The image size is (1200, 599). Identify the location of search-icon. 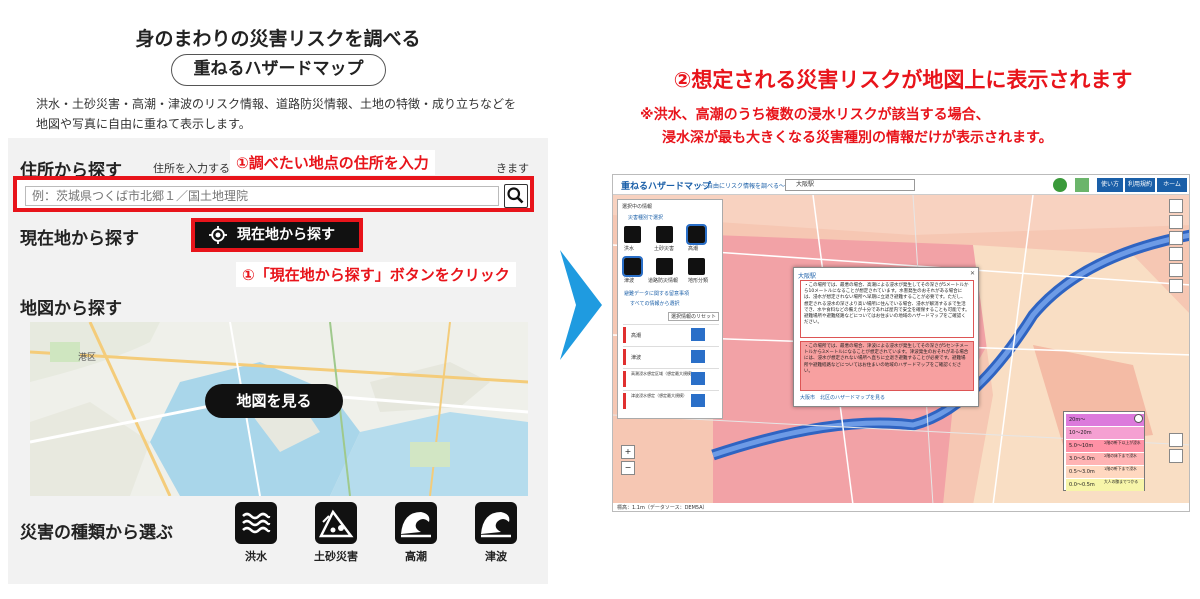
(515, 195).